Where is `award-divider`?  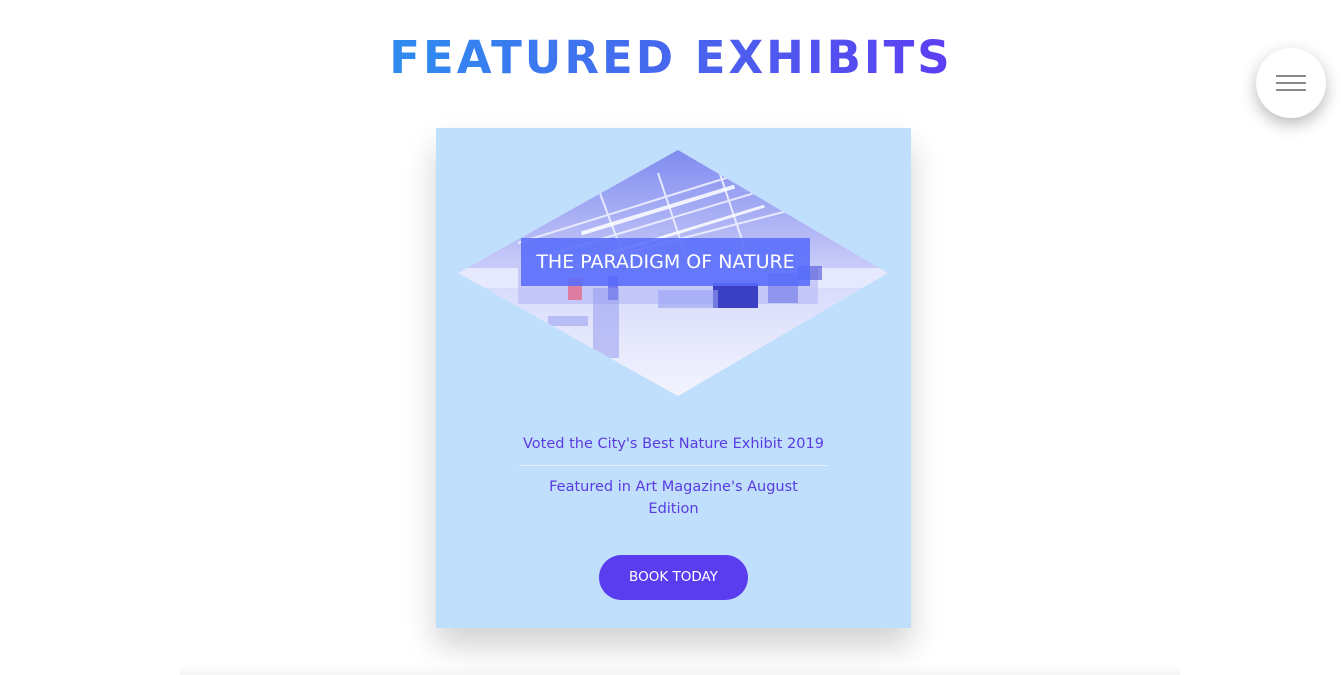 award-divider is located at coordinates (673, 465).